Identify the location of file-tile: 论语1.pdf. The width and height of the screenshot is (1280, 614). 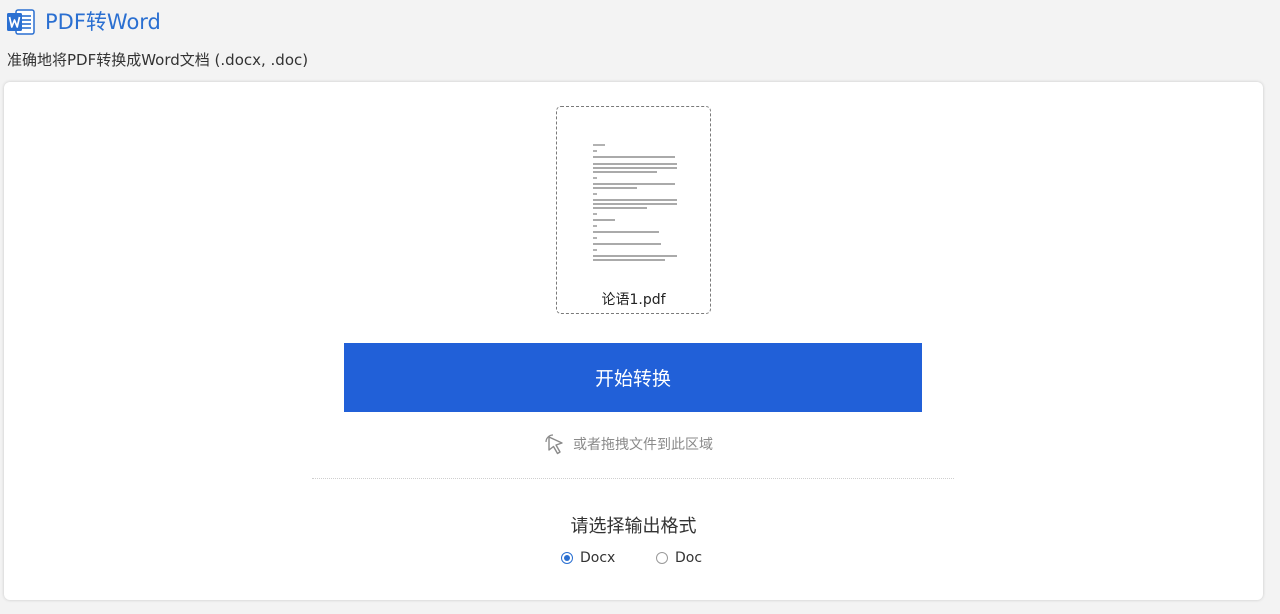
(633, 210).